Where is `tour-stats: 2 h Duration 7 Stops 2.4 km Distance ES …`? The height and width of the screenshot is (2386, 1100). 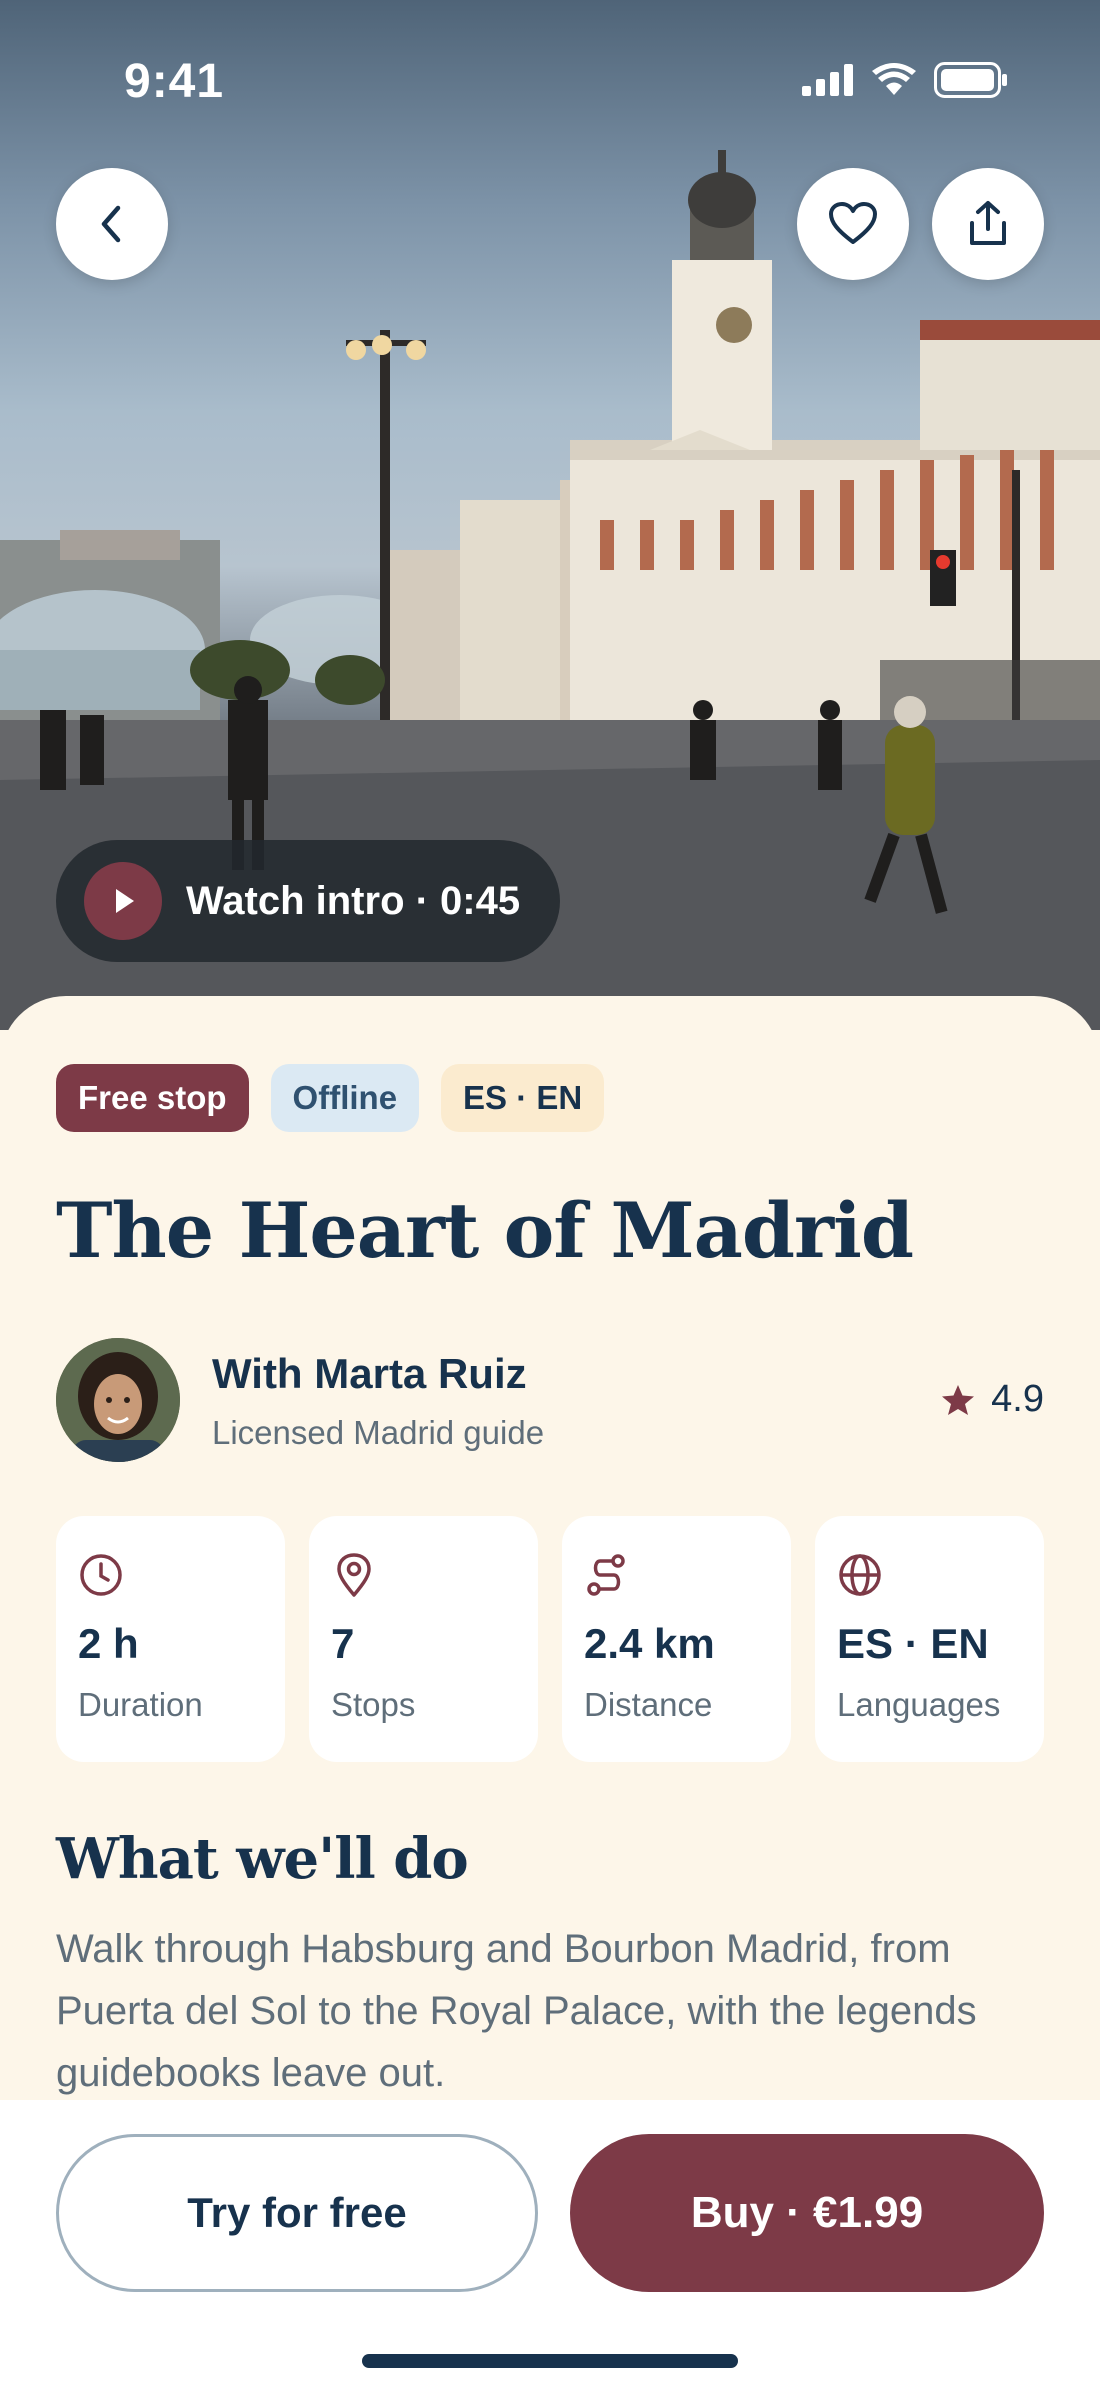 tour-stats: 2 h Duration 7 Stops 2.4 km Distance ES … is located at coordinates (550, 1639).